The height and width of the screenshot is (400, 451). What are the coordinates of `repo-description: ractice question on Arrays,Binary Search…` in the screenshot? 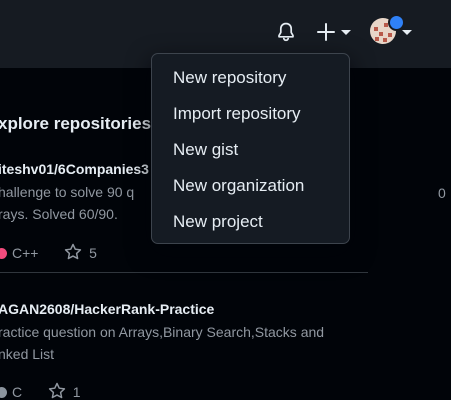 It's located at (162, 343).